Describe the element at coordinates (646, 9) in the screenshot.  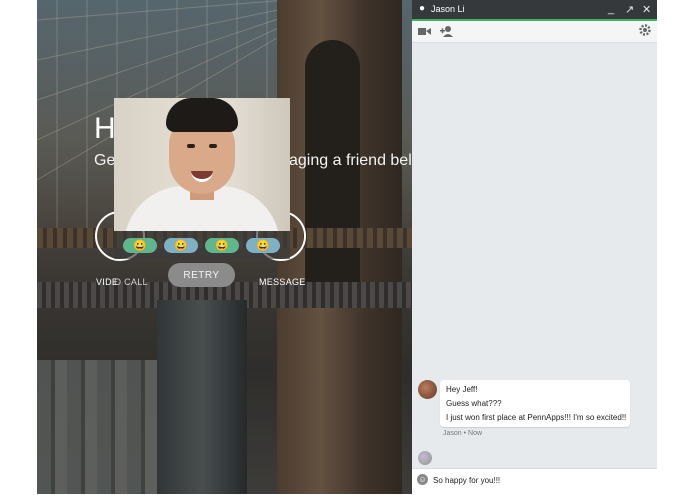
I see `close-icon: ✕` at that location.